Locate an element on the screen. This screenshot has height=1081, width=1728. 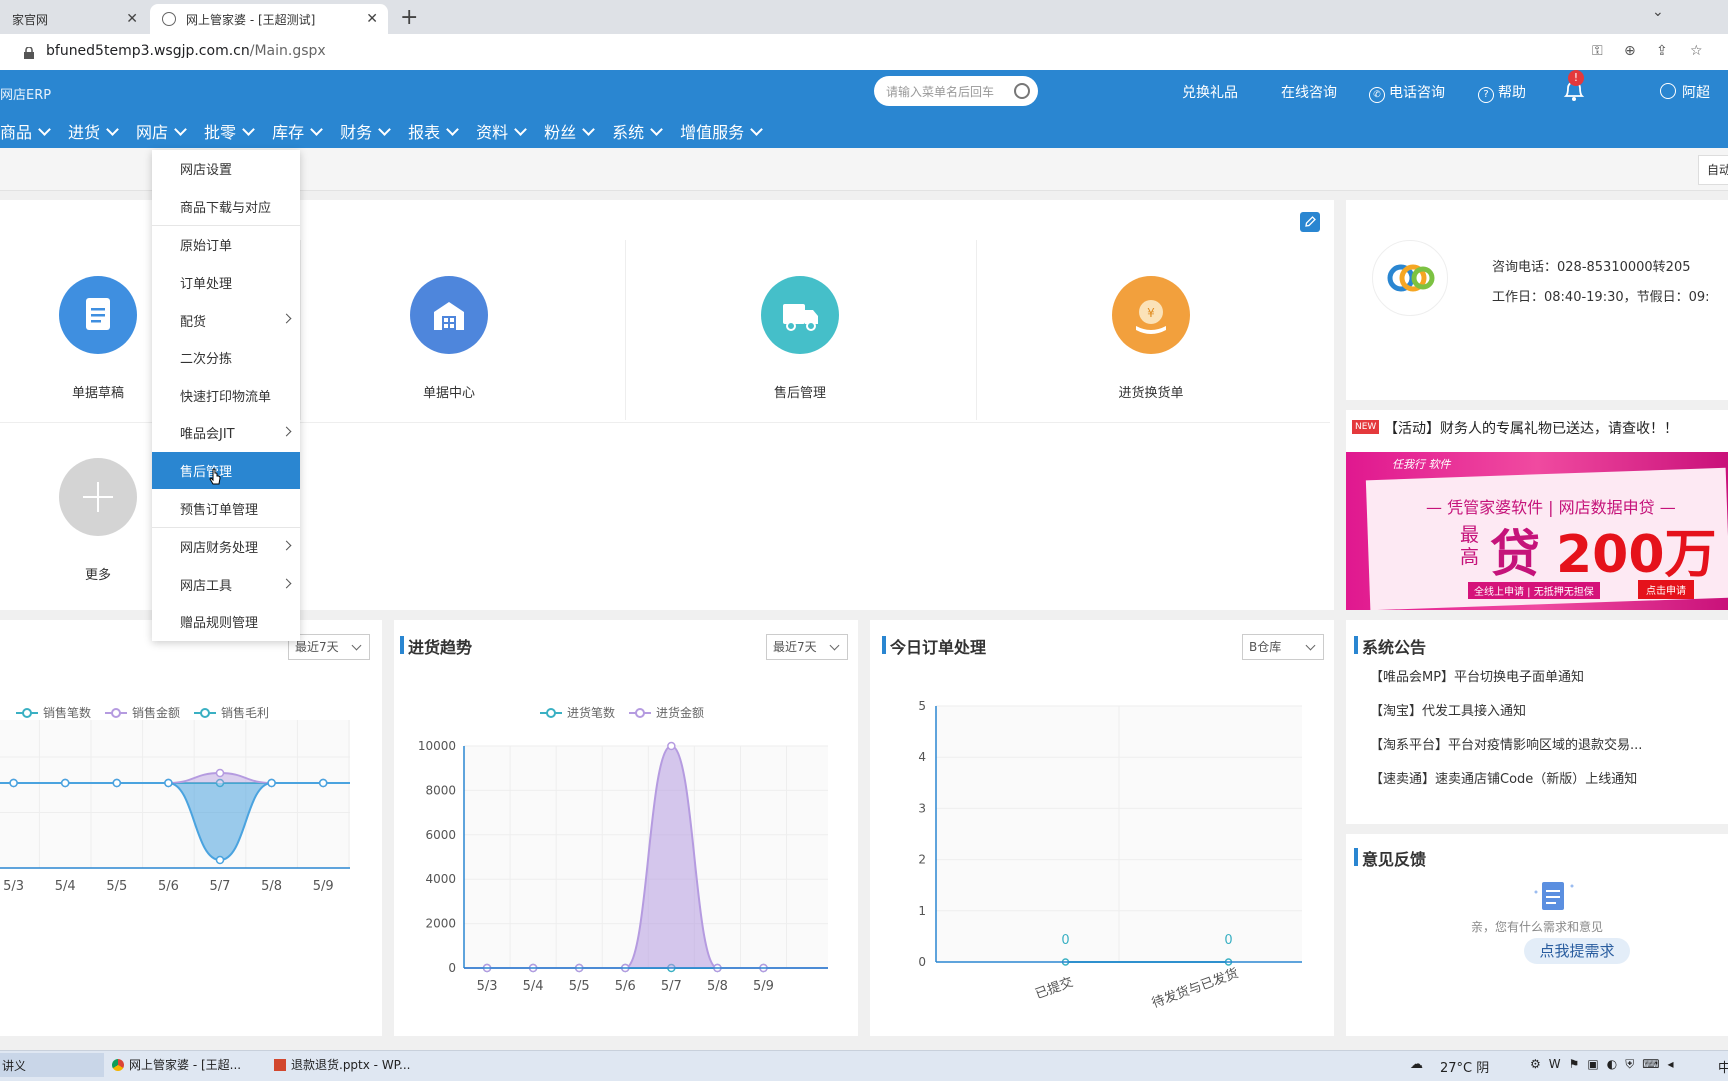
menu-item-secondary-sorting: 二次分拣 is located at coordinates (226, 358).